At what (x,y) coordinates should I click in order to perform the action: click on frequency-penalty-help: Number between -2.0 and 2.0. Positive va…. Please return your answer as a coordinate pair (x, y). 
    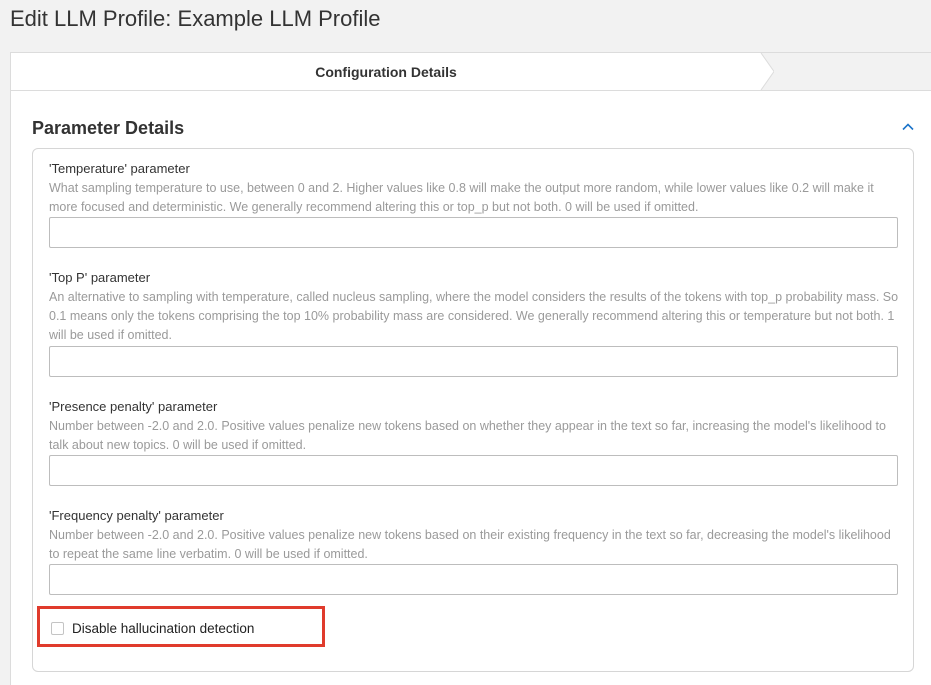
    Looking at the image, I should click on (470, 544).